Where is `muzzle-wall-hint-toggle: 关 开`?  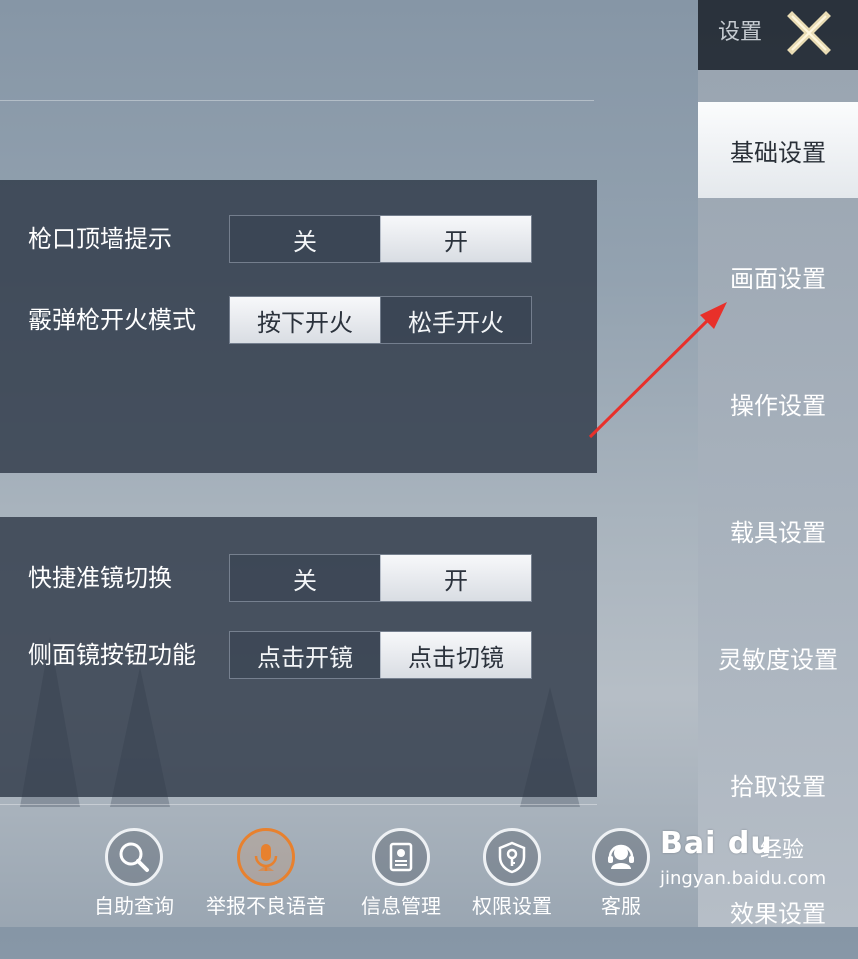
muzzle-wall-hint-toggle: 关 开 is located at coordinates (380, 239).